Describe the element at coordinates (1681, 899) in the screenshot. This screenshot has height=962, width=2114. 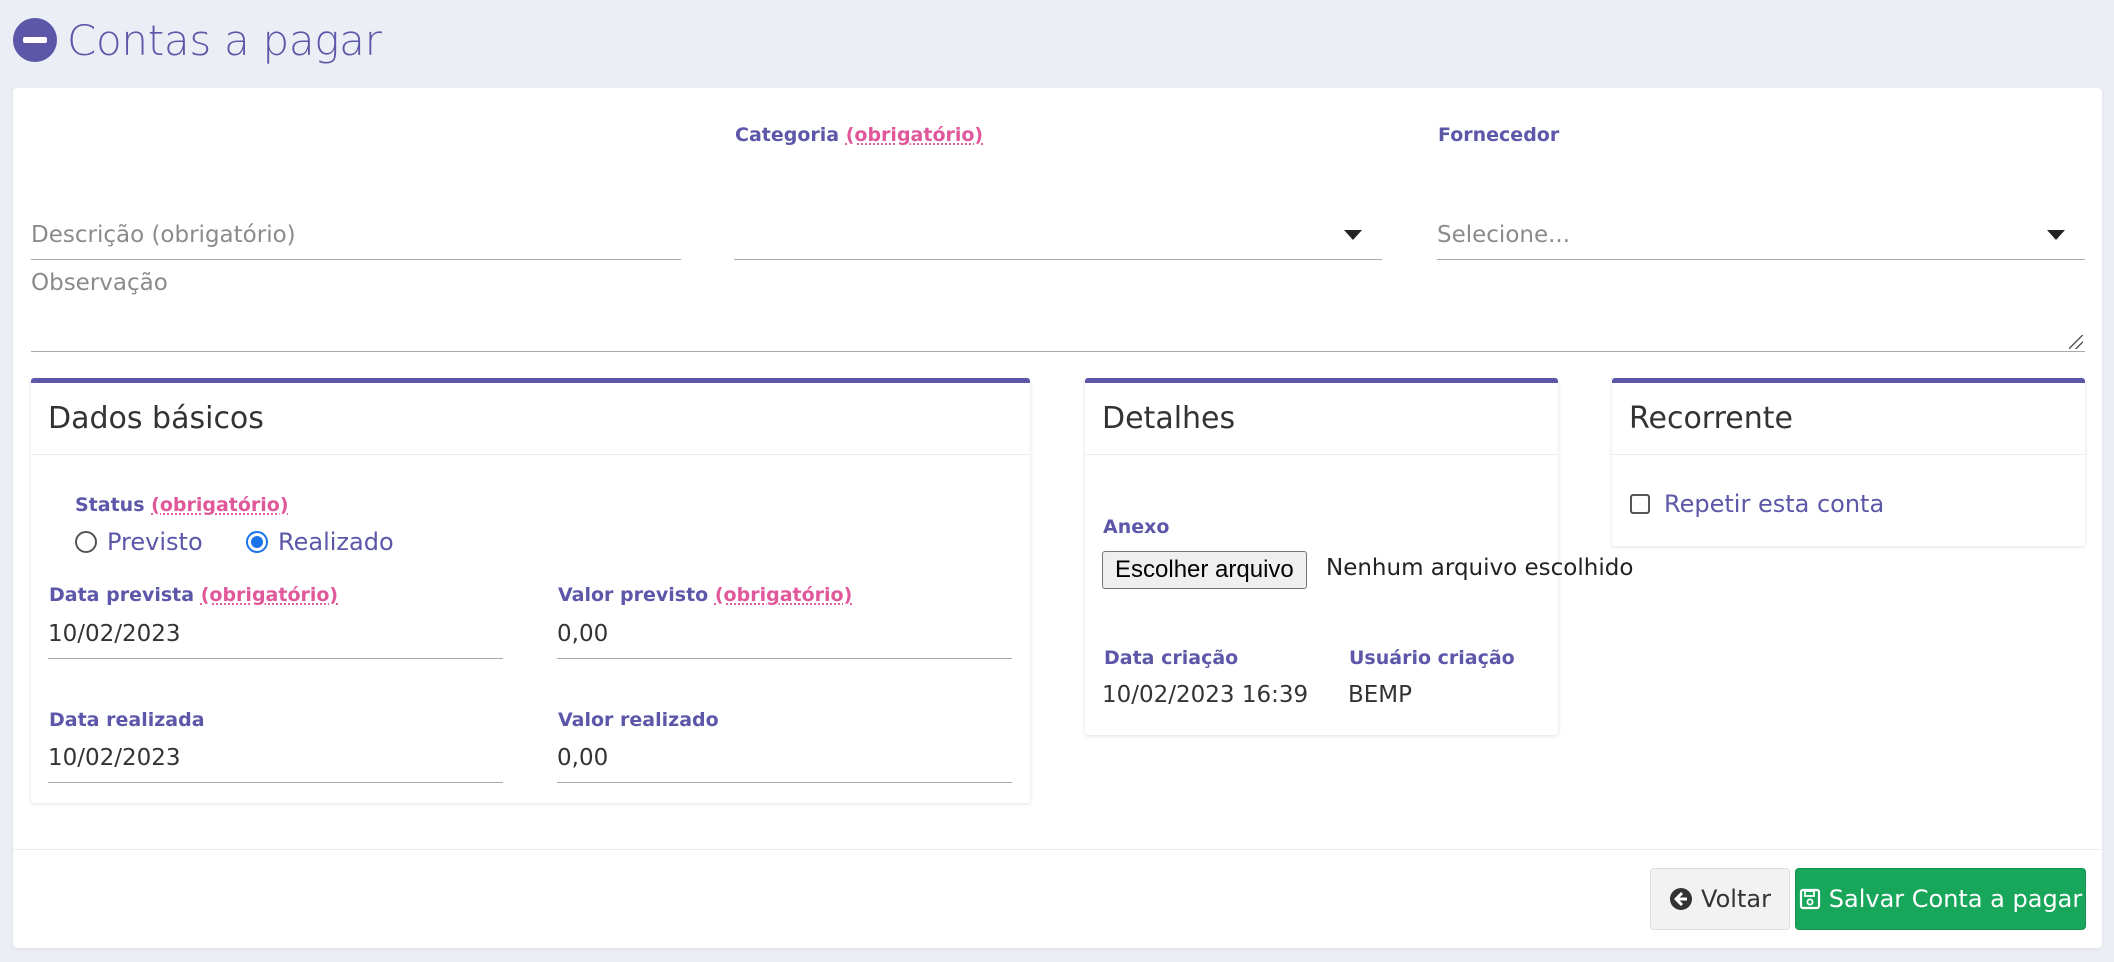
I see `arrow-left-circle-icon` at that location.